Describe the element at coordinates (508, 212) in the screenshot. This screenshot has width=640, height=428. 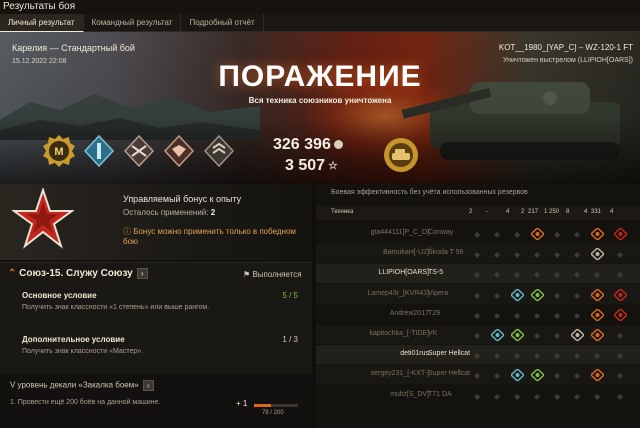
I see `header-col-3: 4` at that location.